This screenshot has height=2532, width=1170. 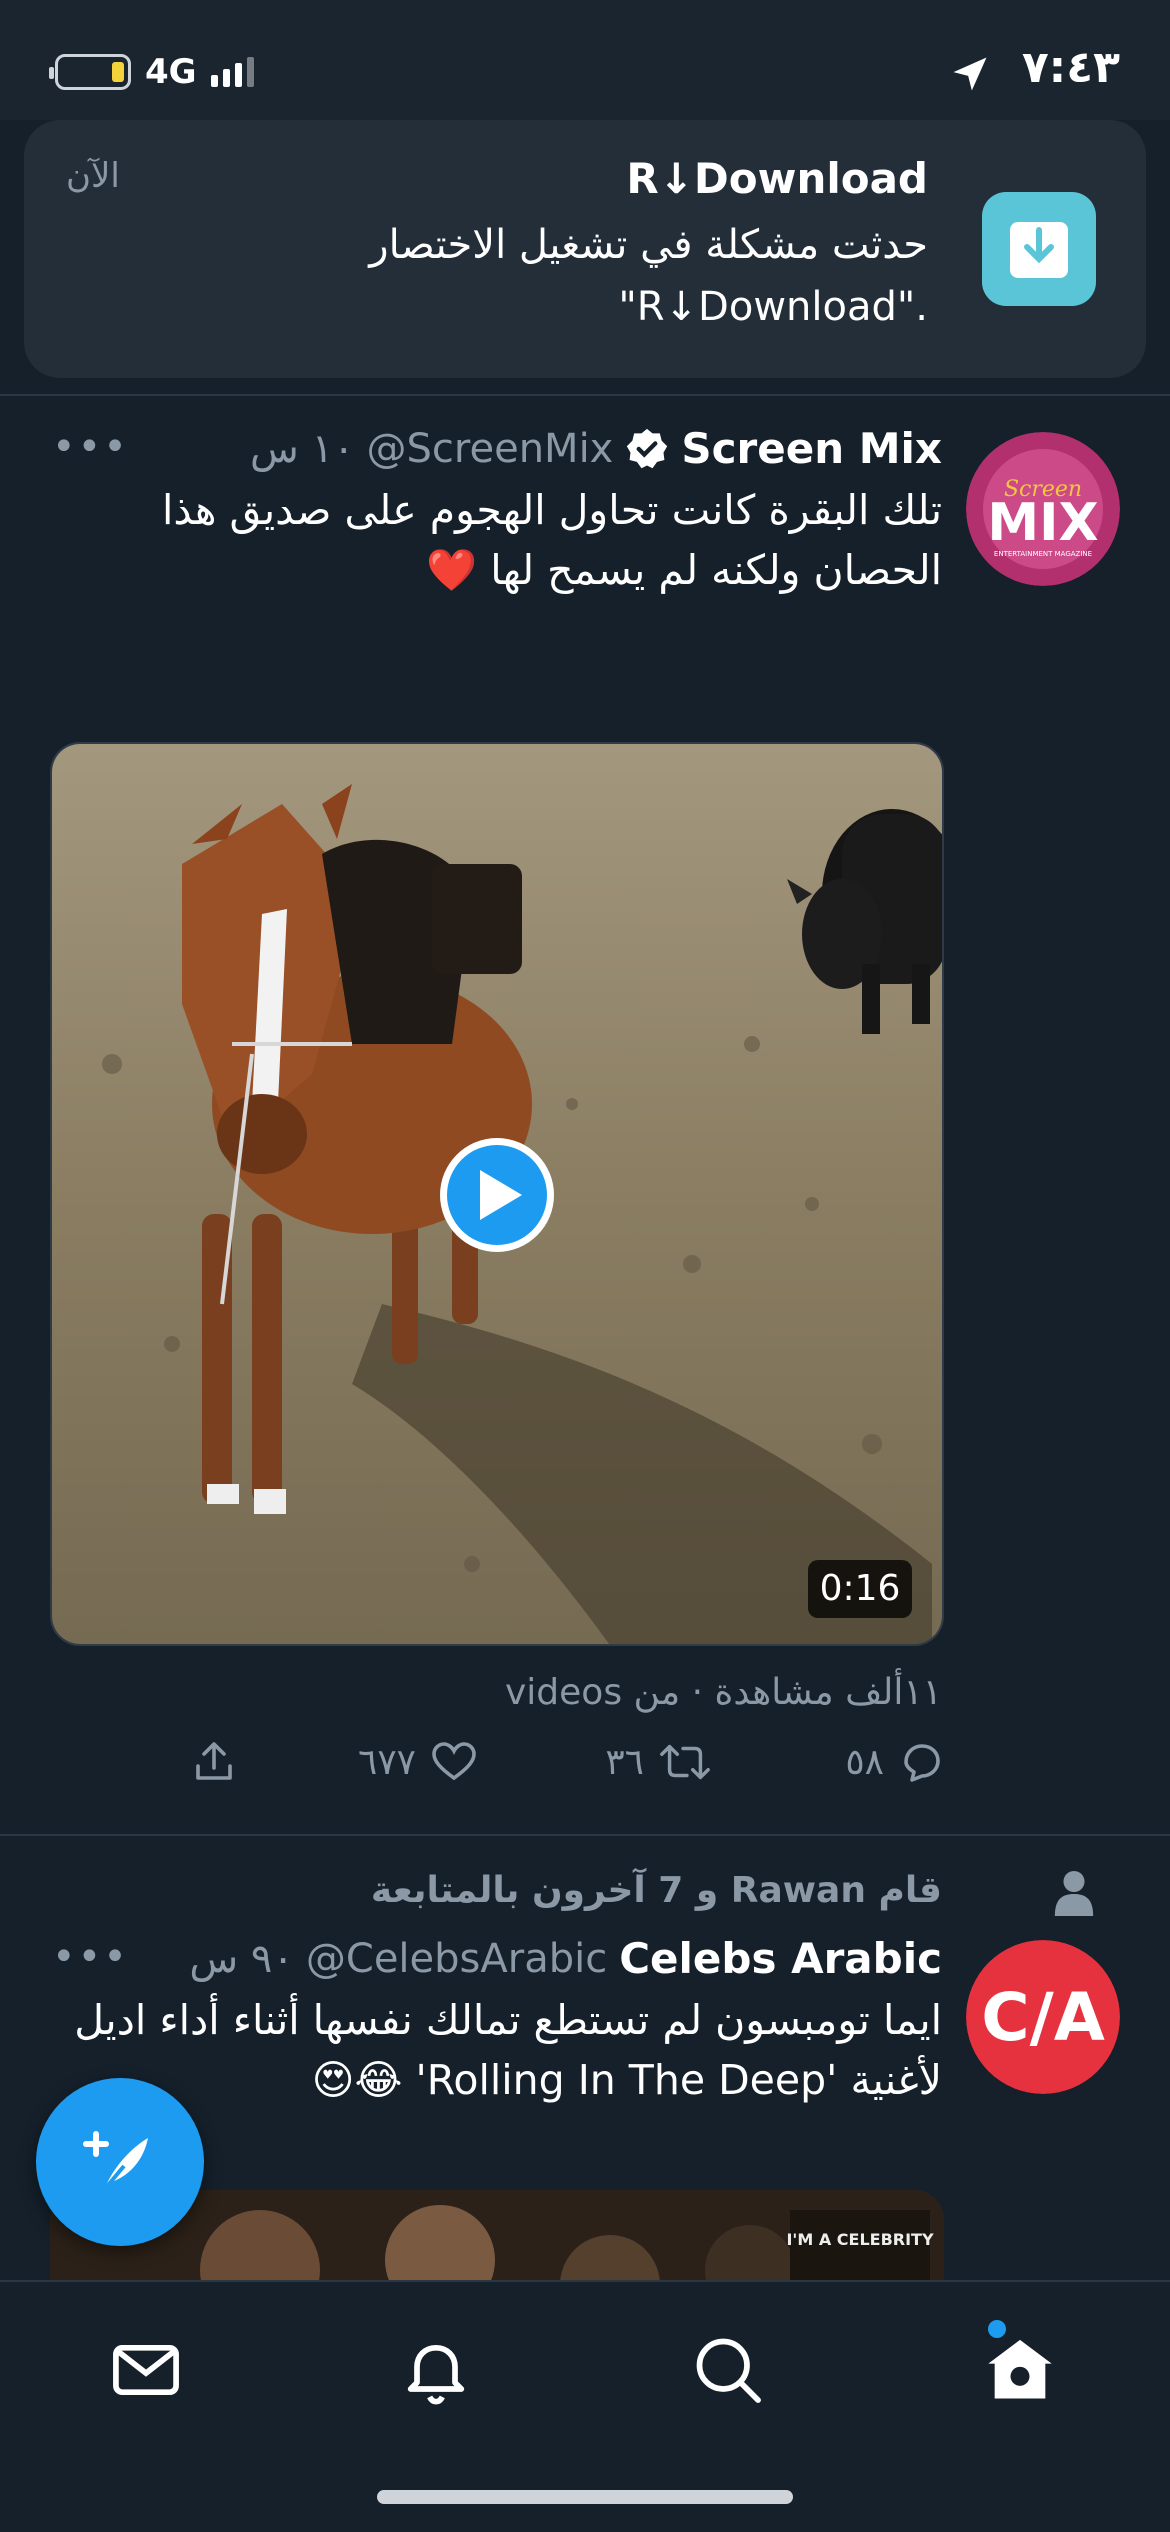 I want to click on video-duration: 0:16, so click(x=860, y=1589).